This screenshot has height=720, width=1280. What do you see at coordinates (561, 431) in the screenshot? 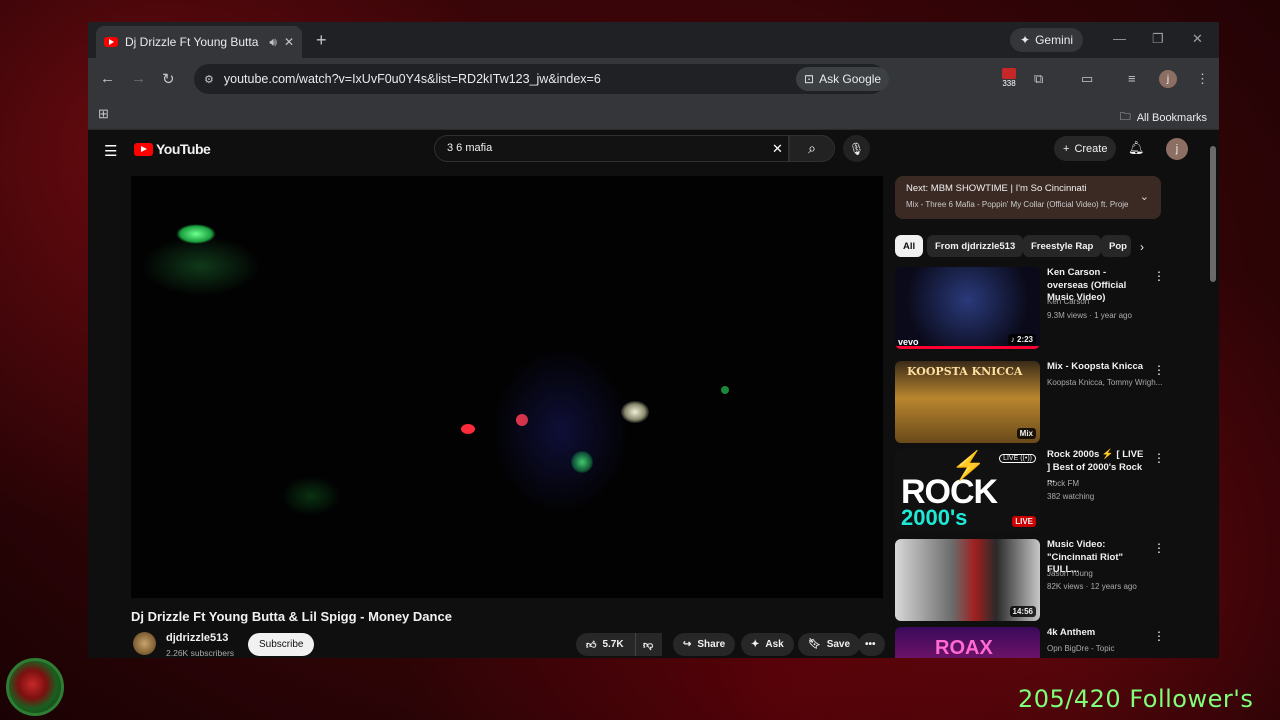
I see `blue-glow` at bounding box center [561, 431].